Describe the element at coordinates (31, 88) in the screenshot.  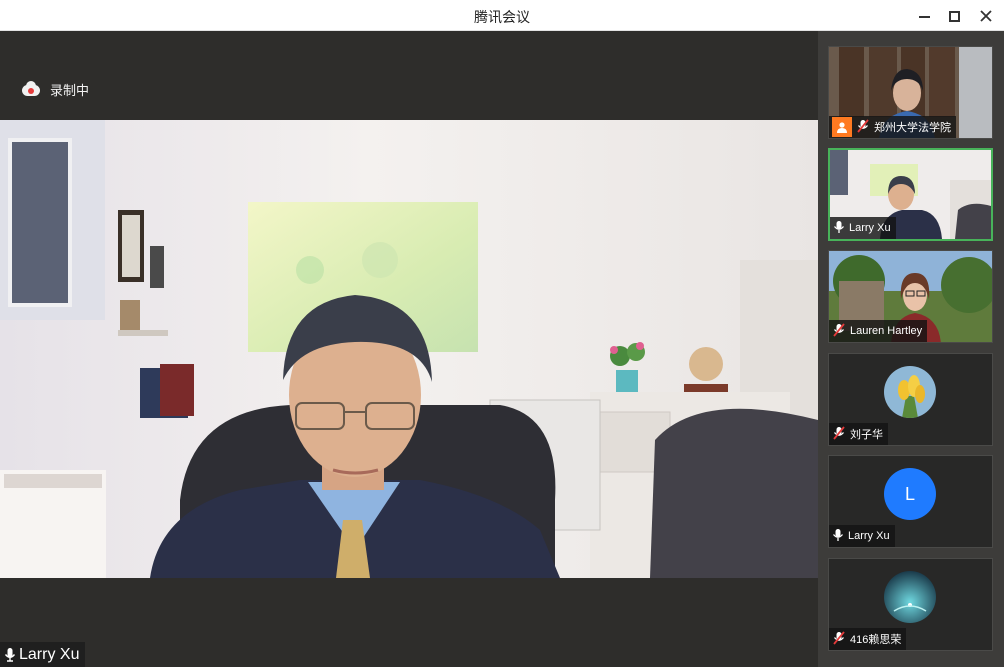
I see `cloud-recording-icon` at that location.